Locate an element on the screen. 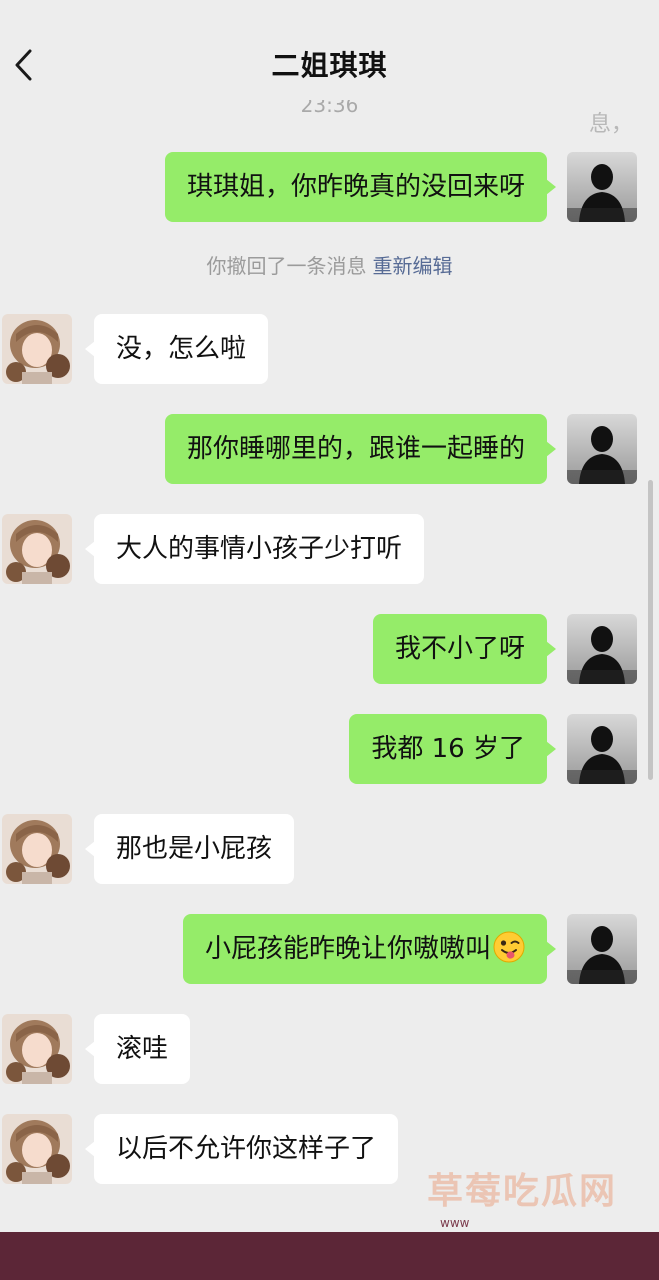 Image resolution: width=659 pixels, height=1280 pixels. message-bubble-received: 大人的事情小孩子少打听 is located at coordinates (254, 549).